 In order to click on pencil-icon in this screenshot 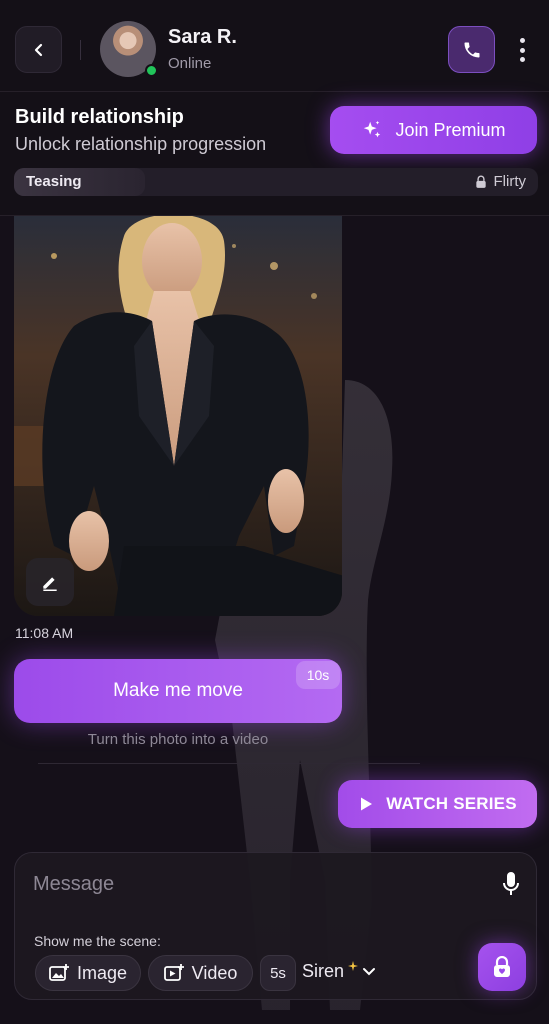, I will do `click(50, 584)`.